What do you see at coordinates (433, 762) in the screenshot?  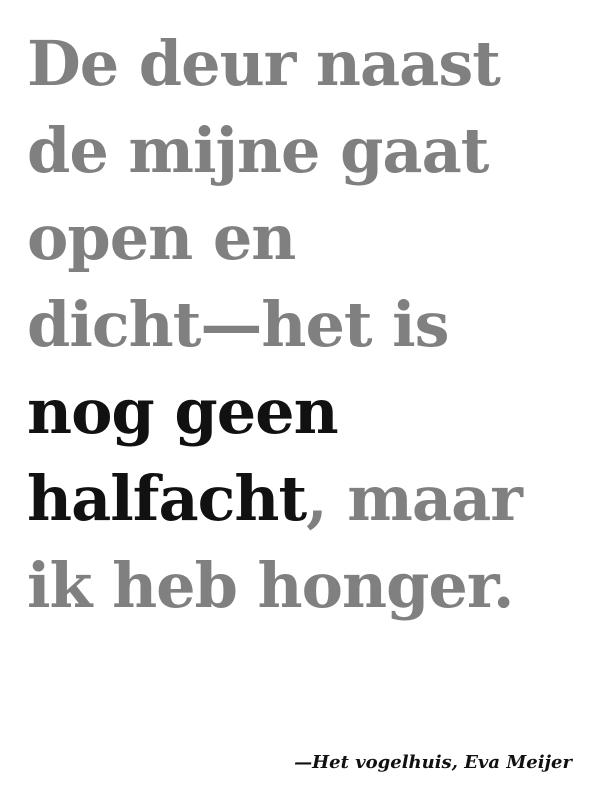 I see `attribution: —Het vogelhuis, Eva Meijer` at bounding box center [433, 762].